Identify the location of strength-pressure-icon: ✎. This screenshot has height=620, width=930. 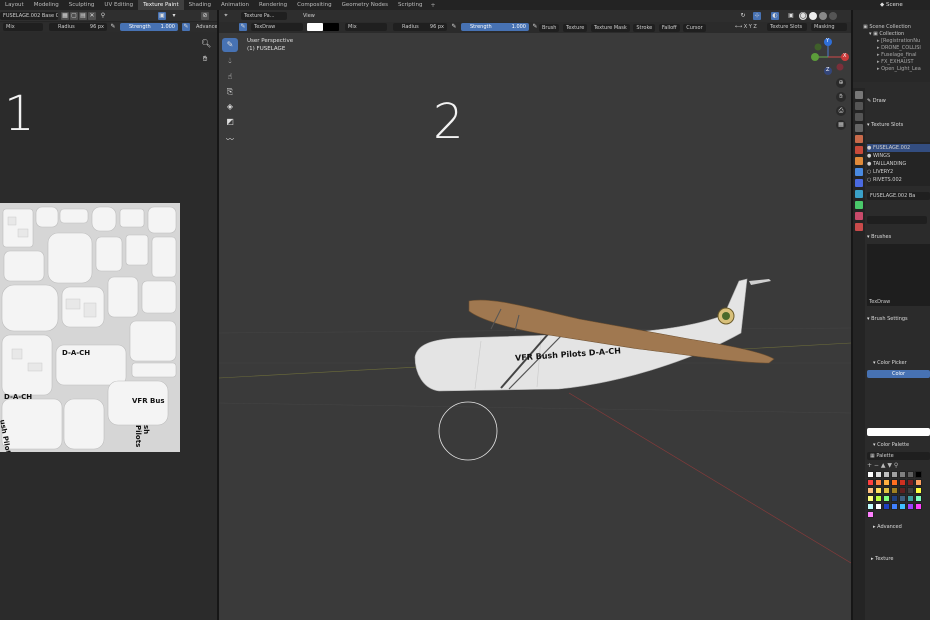
(186, 27).